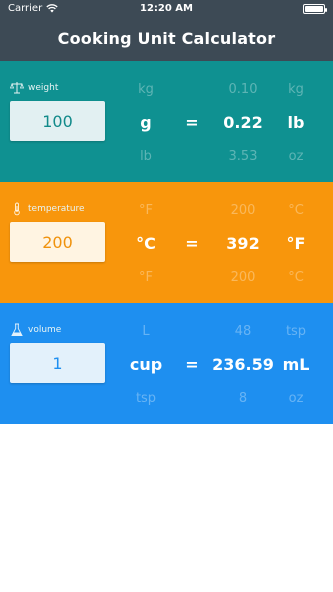 The height and width of the screenshot is (592, 333). Describe the element at coordinates (243, 398) in the screenshot. I see `volume-result-next: 8` at that location.